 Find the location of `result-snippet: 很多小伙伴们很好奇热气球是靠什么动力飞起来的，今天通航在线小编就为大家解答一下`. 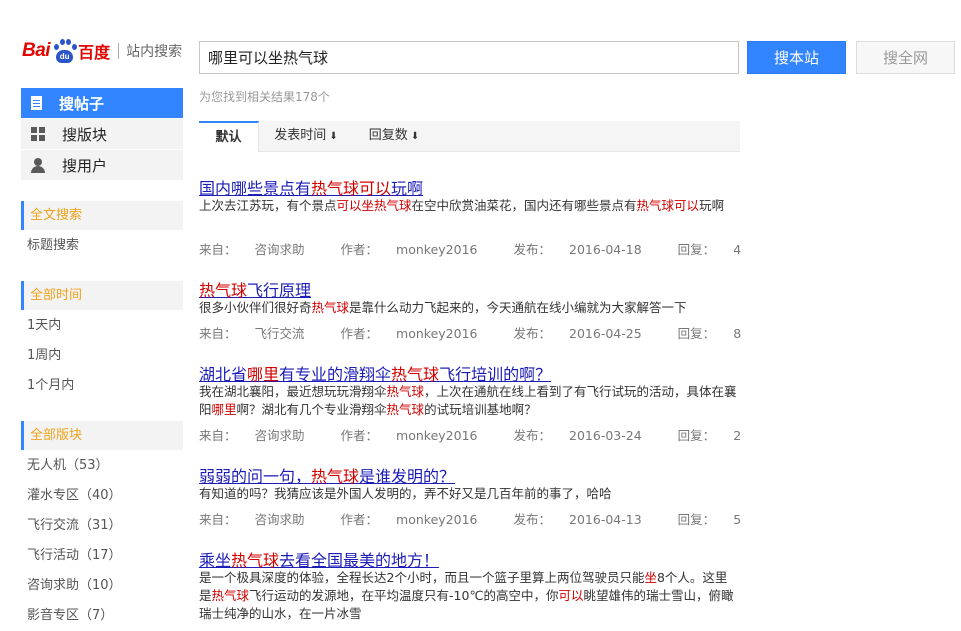

result-snippet: 很多小伙伴们很好奇热气球是靠什么动力飞起来的，今天通航在线小编就为大家解答一下 is located at coordinates (469, 308).